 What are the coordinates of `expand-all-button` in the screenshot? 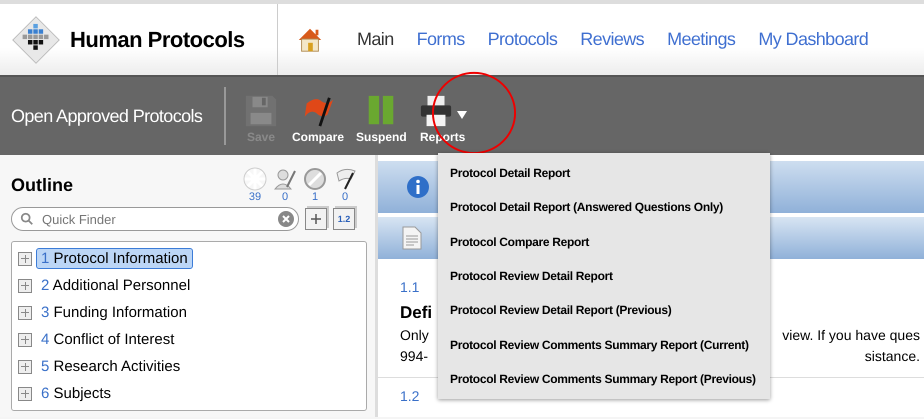 It's located at (316, 219).